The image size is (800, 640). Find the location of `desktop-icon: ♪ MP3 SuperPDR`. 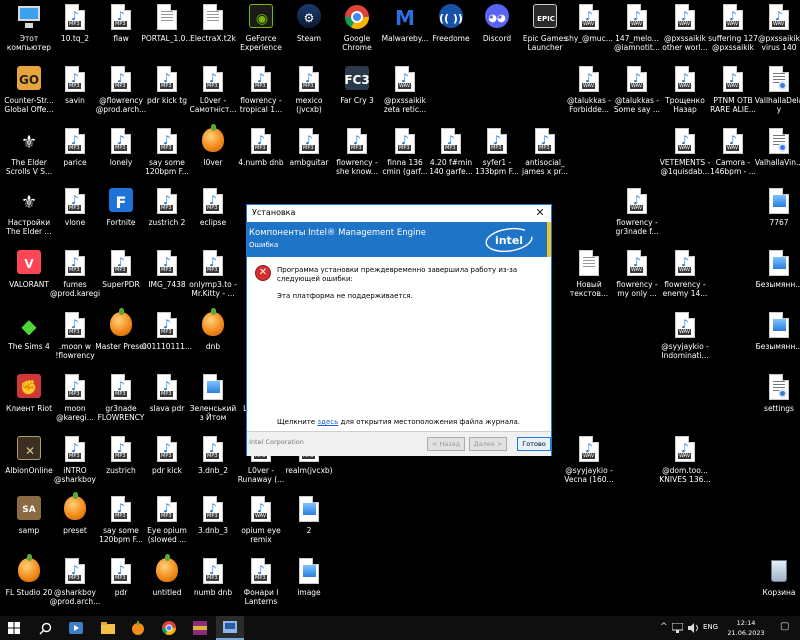

desktop-icon: ♪ MP3 SuperPDR is located at coordinates (121, 279).